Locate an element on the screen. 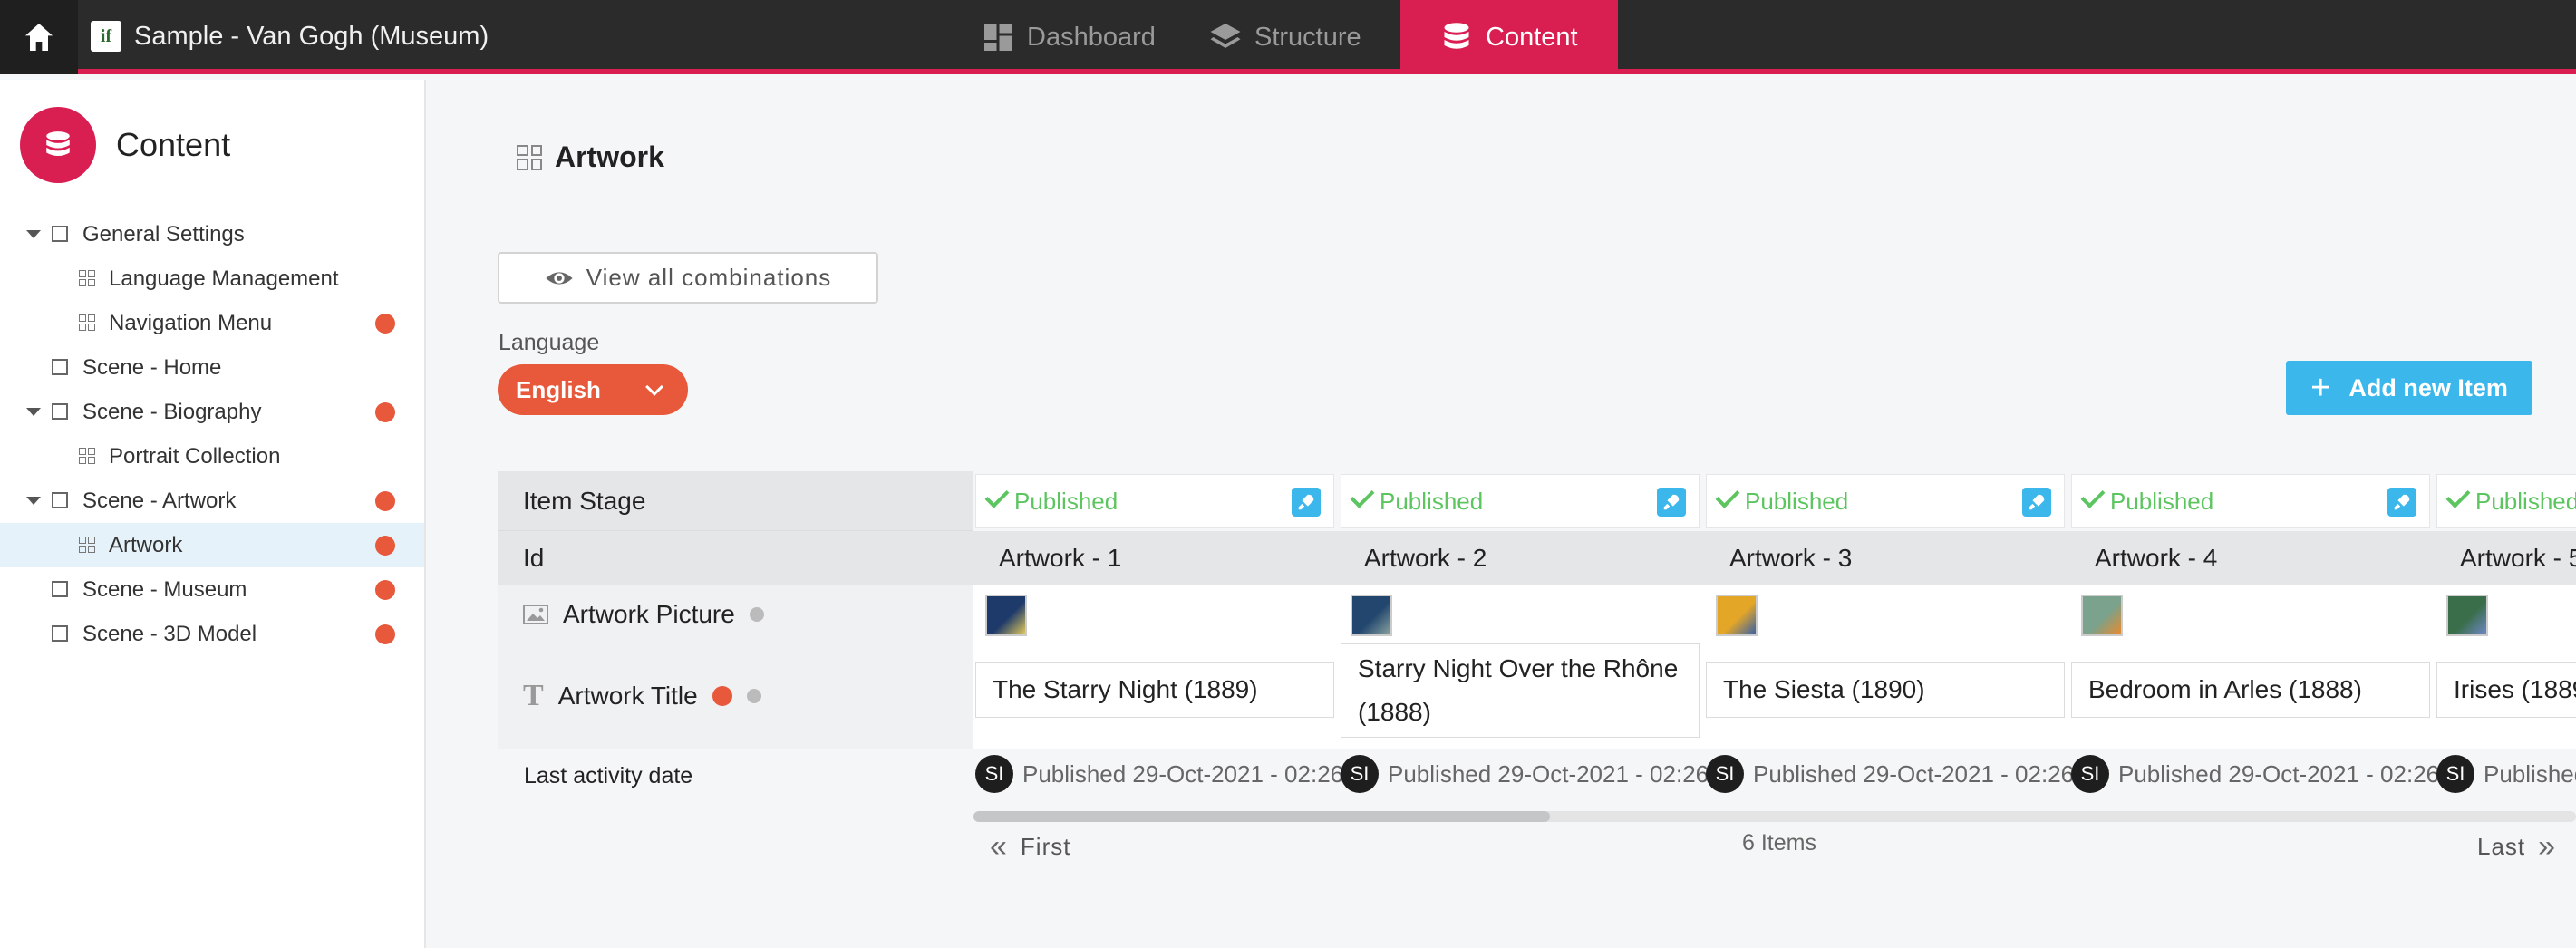 Image resolution: width=2576 pixels, height=948 pixels. last-page-button: Last » is located at coordinates (2516, 846).